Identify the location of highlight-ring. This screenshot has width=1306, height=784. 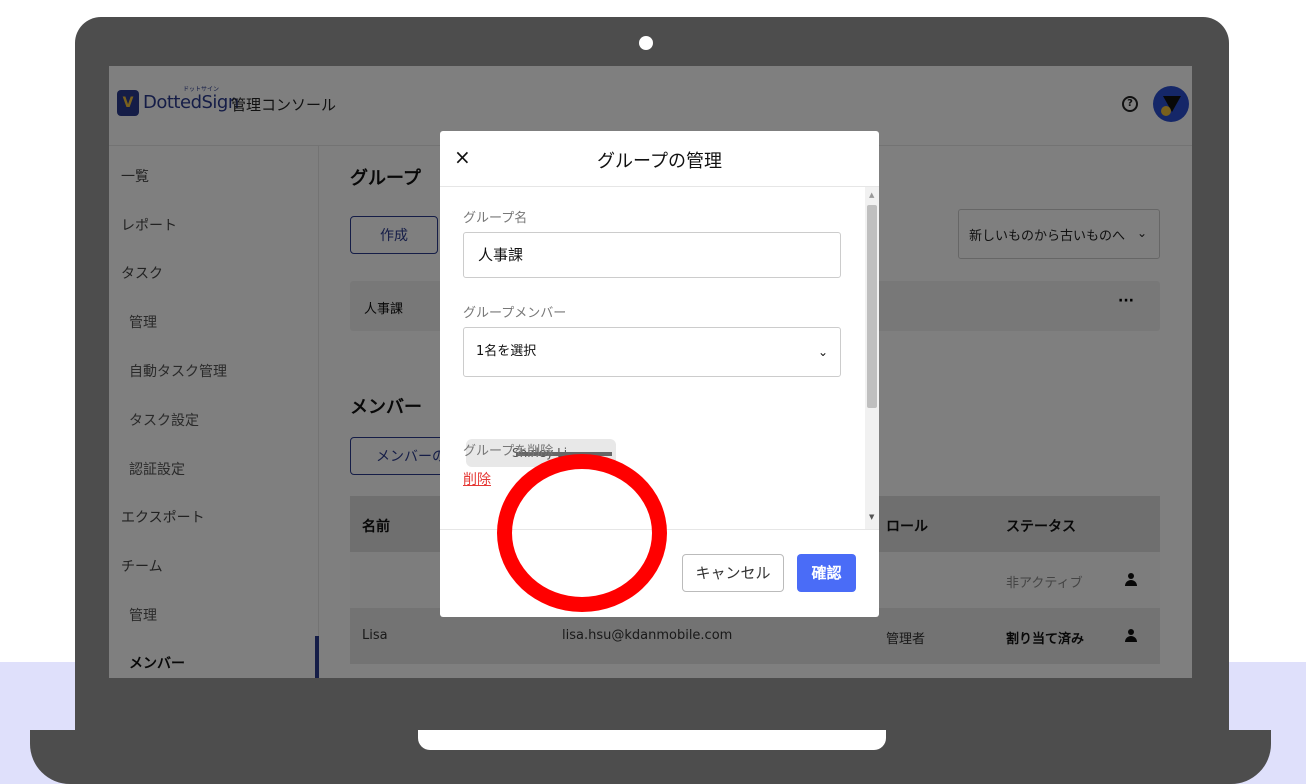
(582, 533).